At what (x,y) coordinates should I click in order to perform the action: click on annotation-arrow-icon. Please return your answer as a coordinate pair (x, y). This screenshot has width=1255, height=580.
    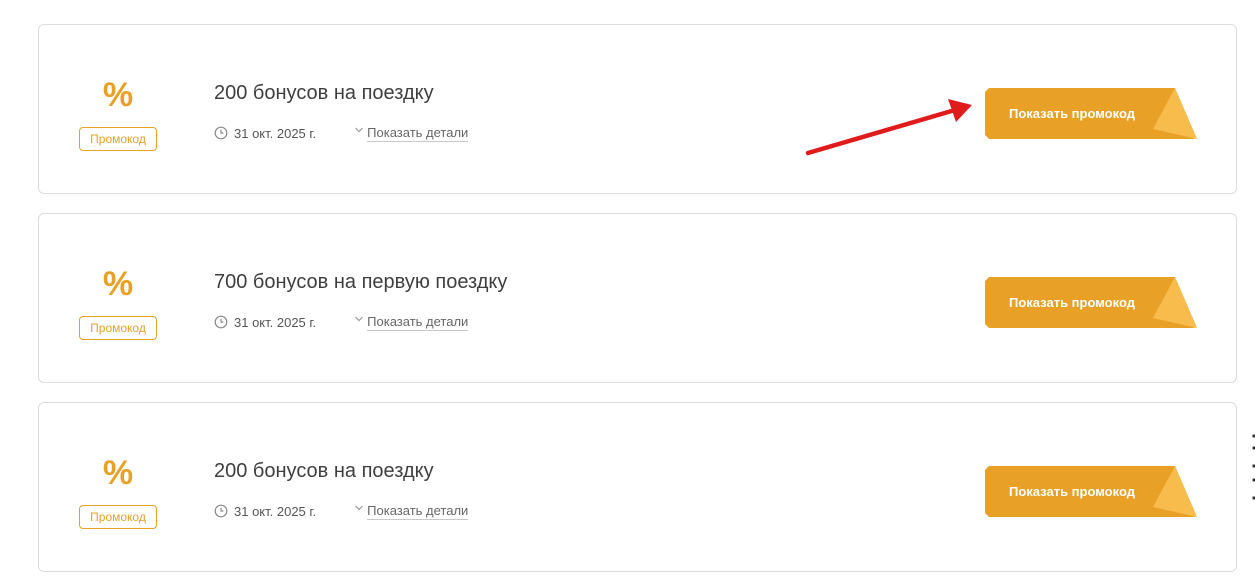
    Looking at the image, I should click on (888, 127).